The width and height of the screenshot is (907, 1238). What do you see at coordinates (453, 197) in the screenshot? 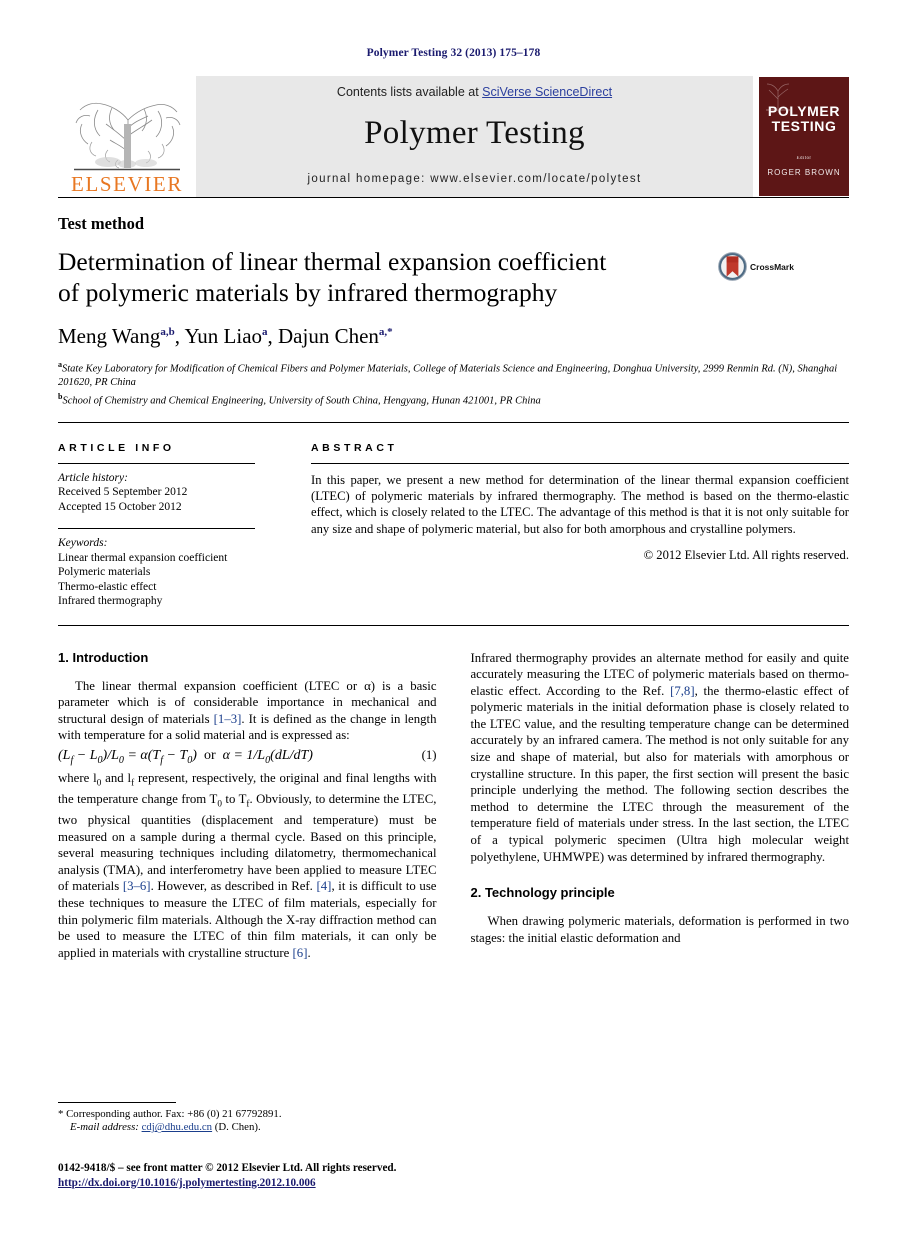
I see `banner-bottom-rule` at bounding box center [453, 197].